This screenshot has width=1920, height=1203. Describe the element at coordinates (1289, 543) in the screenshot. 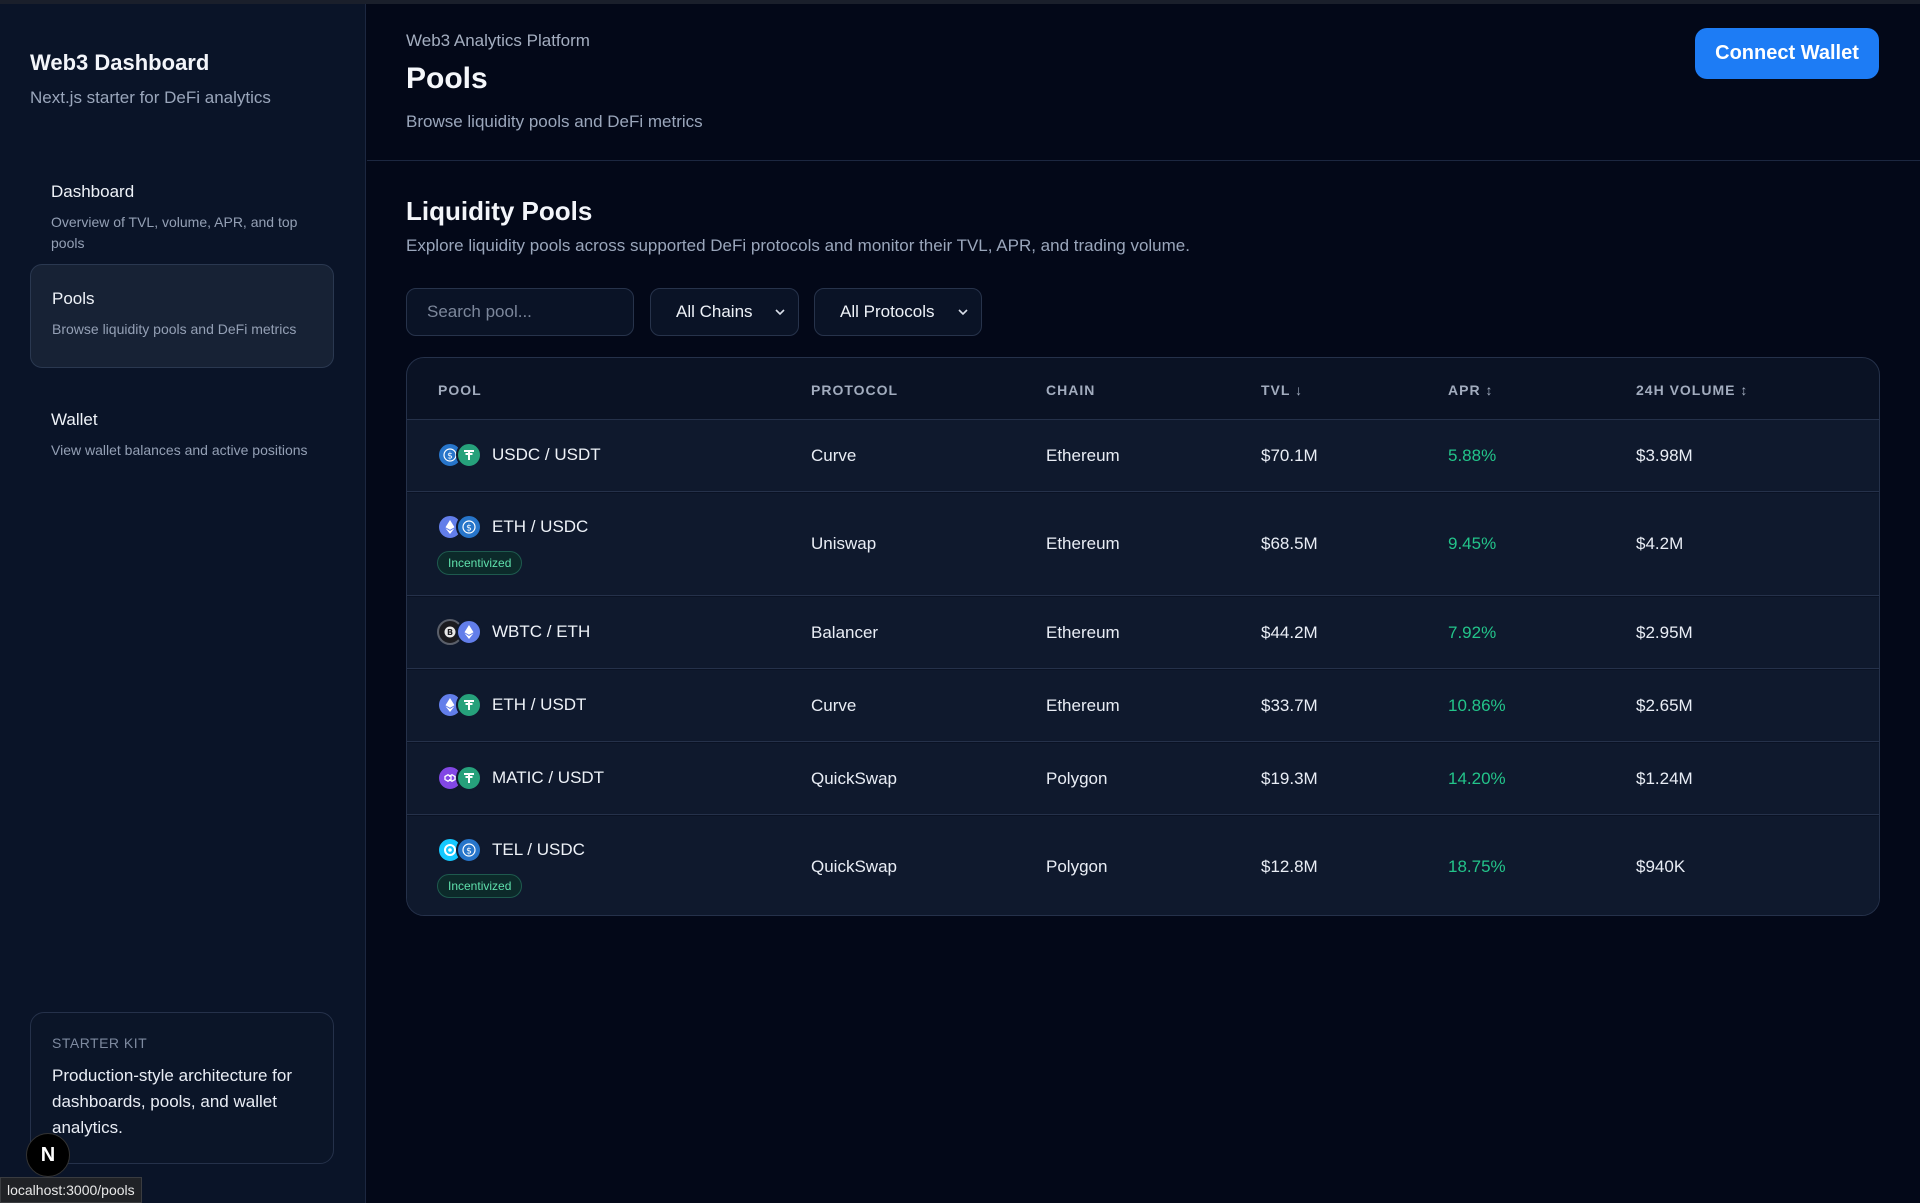

I see `pool-tvl: $68.5M` at that location.